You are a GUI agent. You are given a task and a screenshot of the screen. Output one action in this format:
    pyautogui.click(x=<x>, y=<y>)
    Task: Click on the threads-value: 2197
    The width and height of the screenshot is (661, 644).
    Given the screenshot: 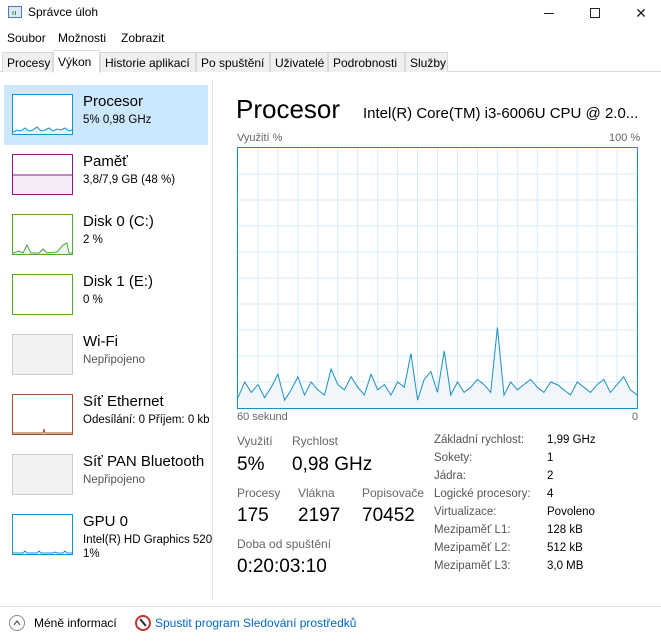 What is the action you would take?
    pyautogui.click(x=319, y=515)
    